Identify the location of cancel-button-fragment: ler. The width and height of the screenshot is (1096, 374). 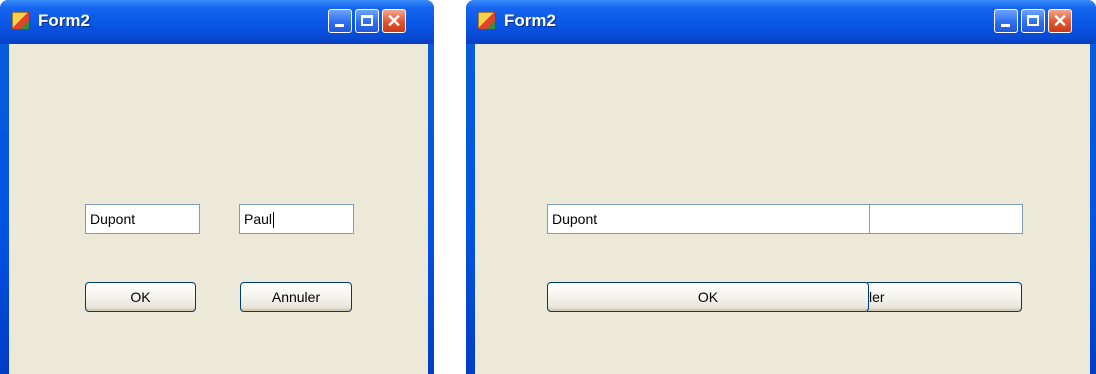
(877, 297).